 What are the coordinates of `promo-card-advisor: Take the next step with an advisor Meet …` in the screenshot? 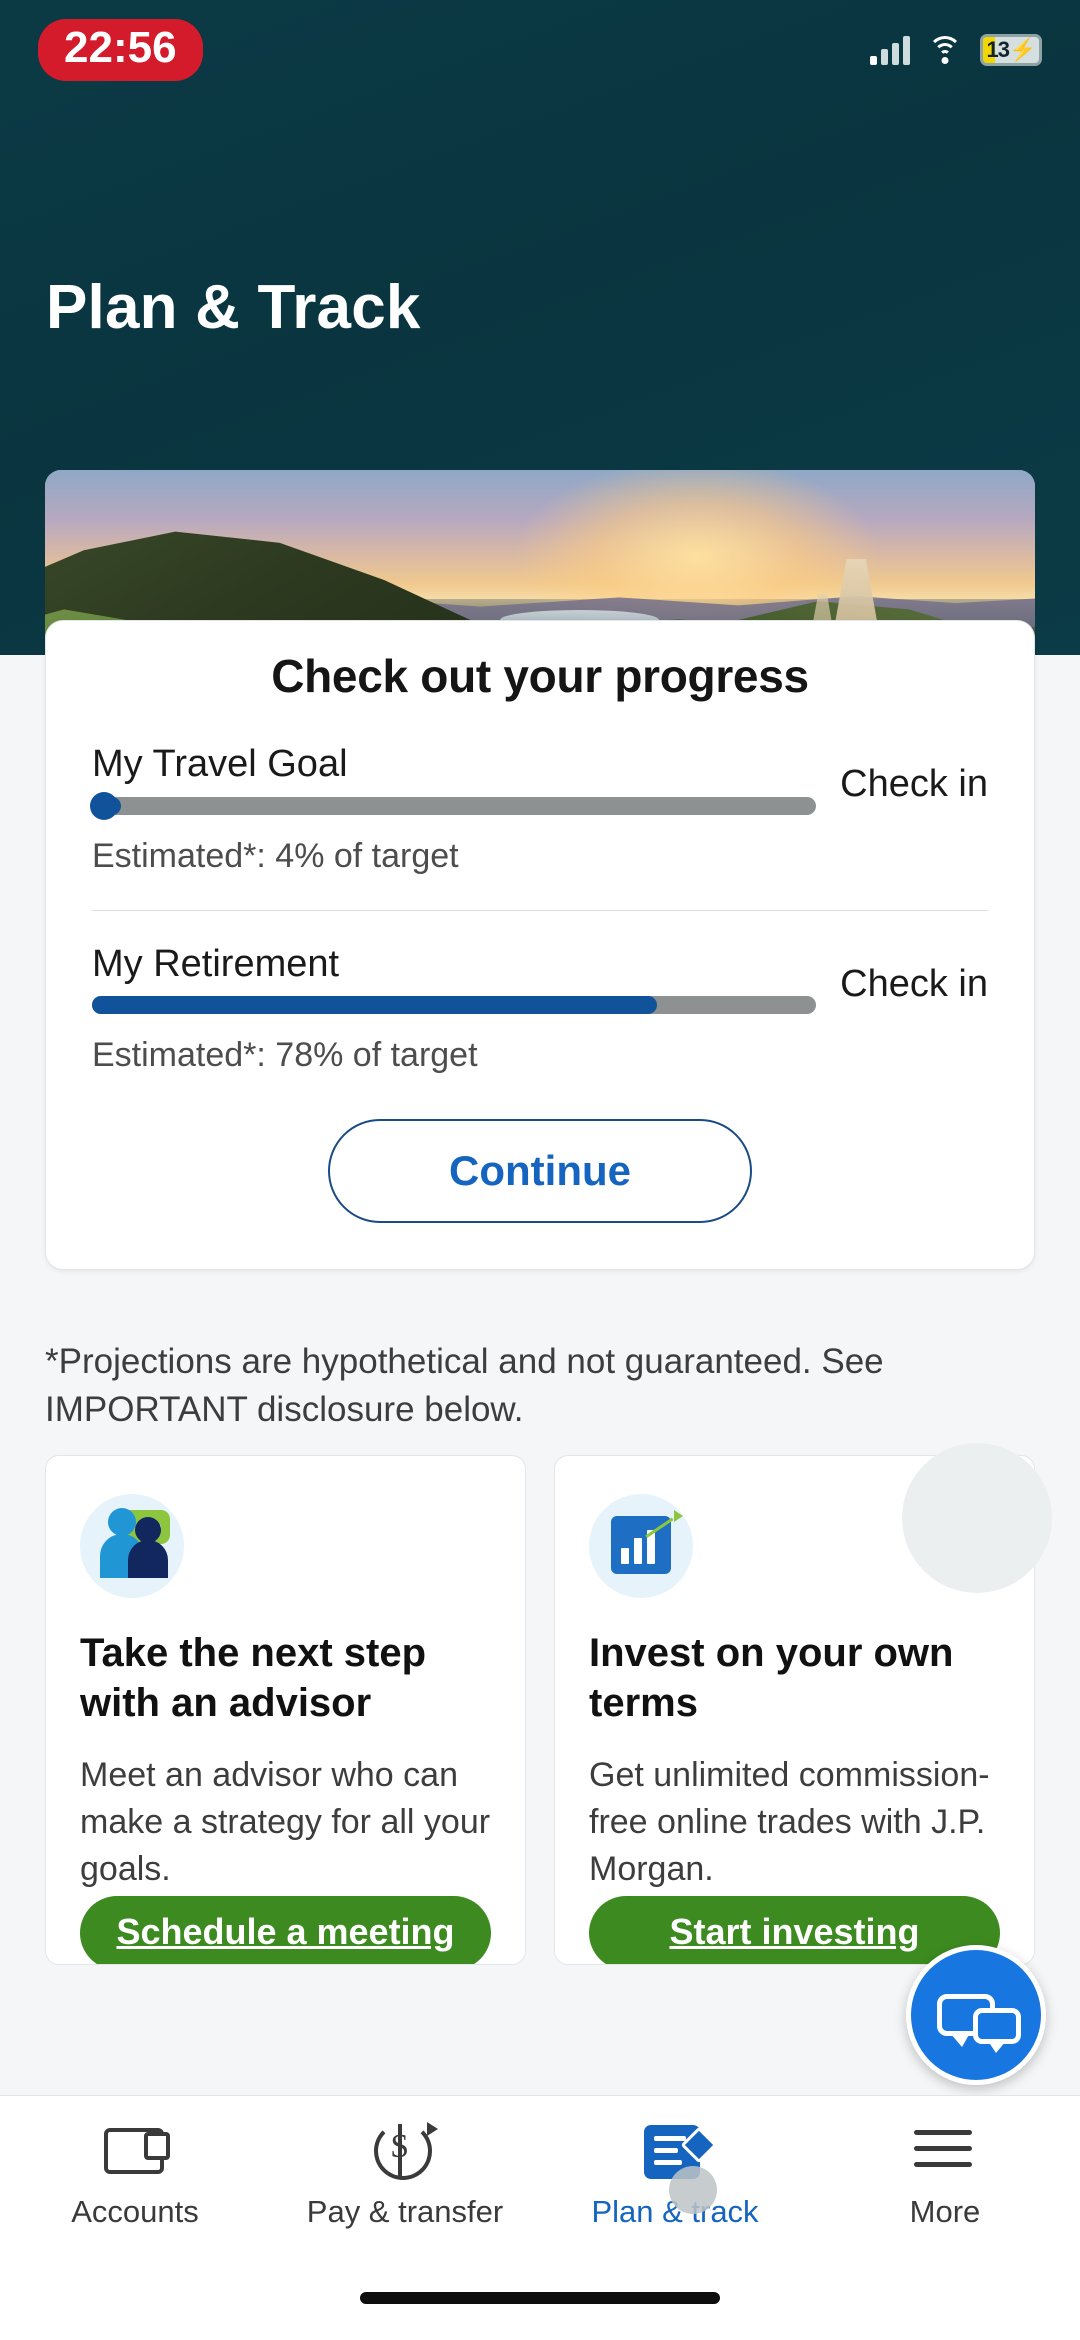 It's located at (285, 1710).